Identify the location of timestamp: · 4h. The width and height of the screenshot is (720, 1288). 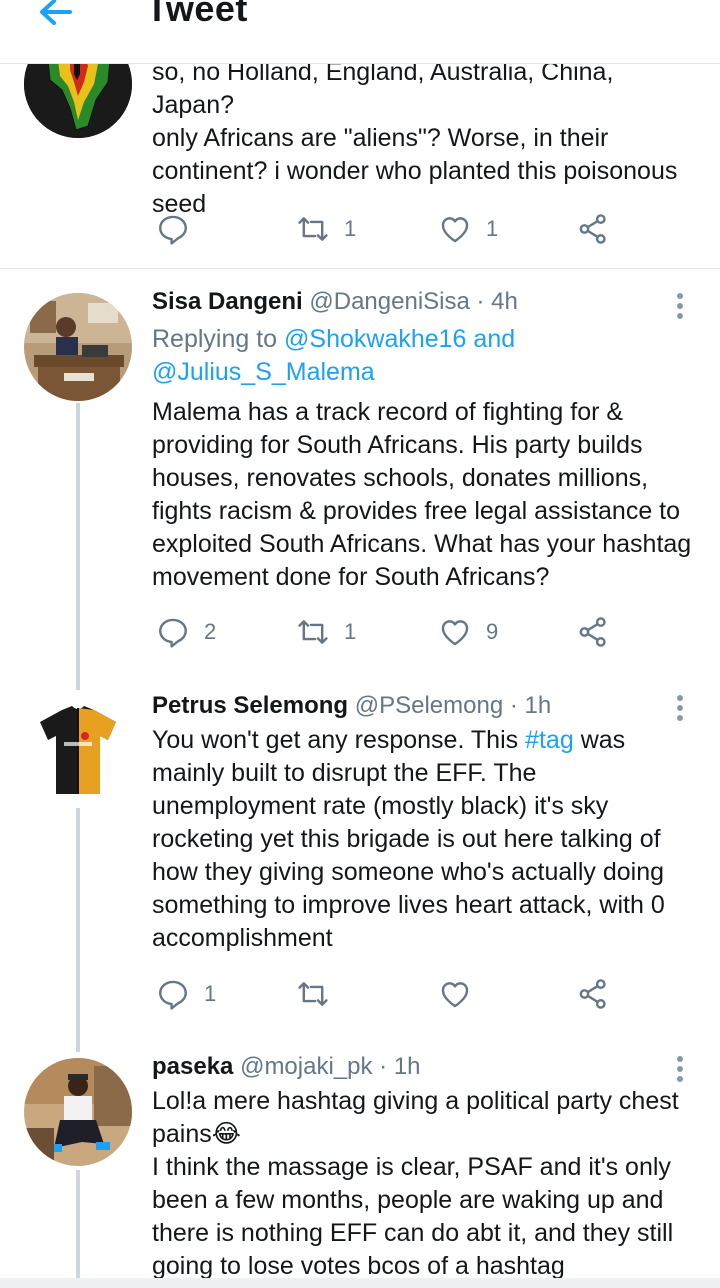
(497, 301).